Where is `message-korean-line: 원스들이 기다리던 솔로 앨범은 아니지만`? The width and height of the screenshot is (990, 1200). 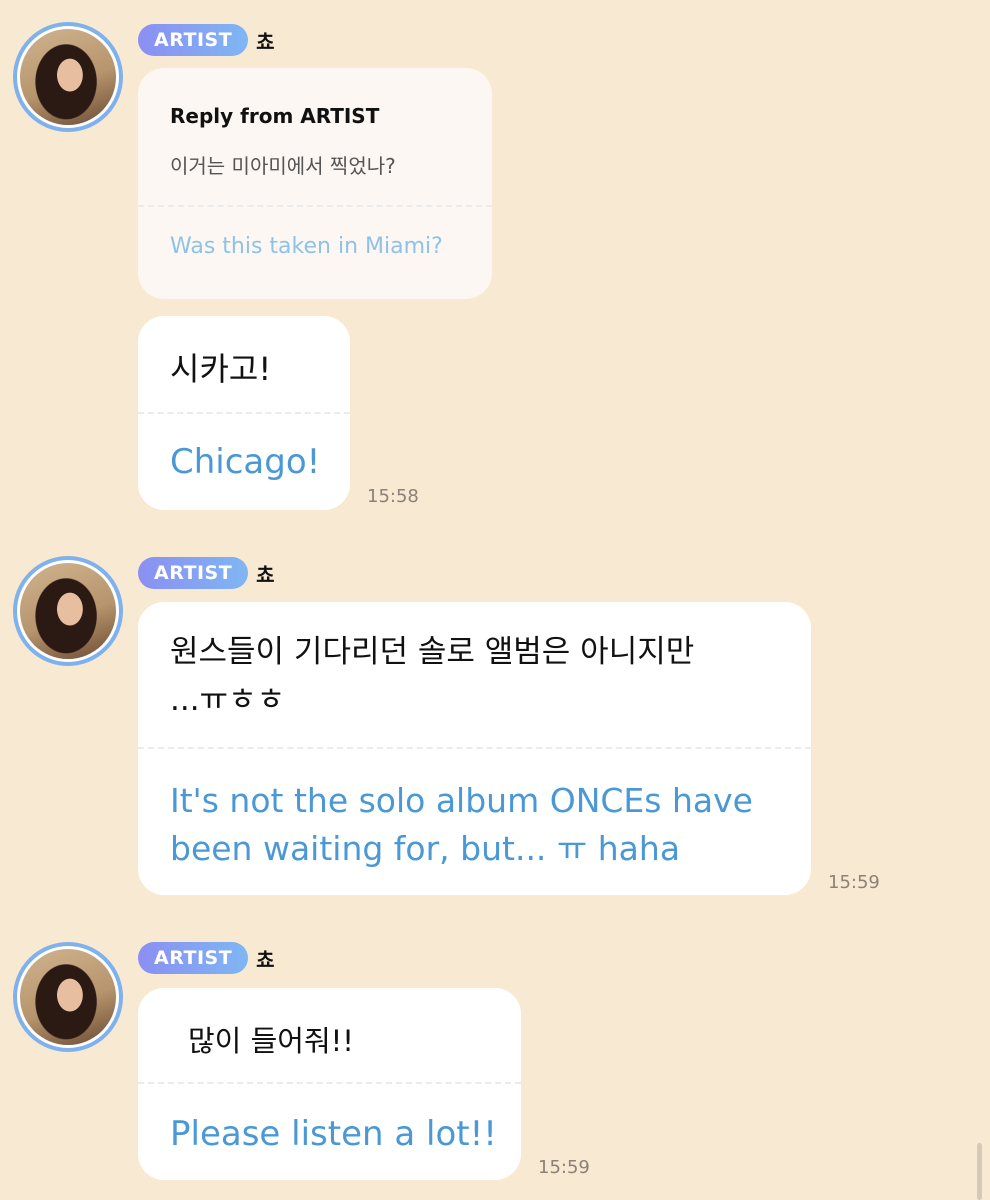
message-korean-line: 원스들이 기다리던 솔로 앨범은 아니지만 is located at coordinates (432, 652).